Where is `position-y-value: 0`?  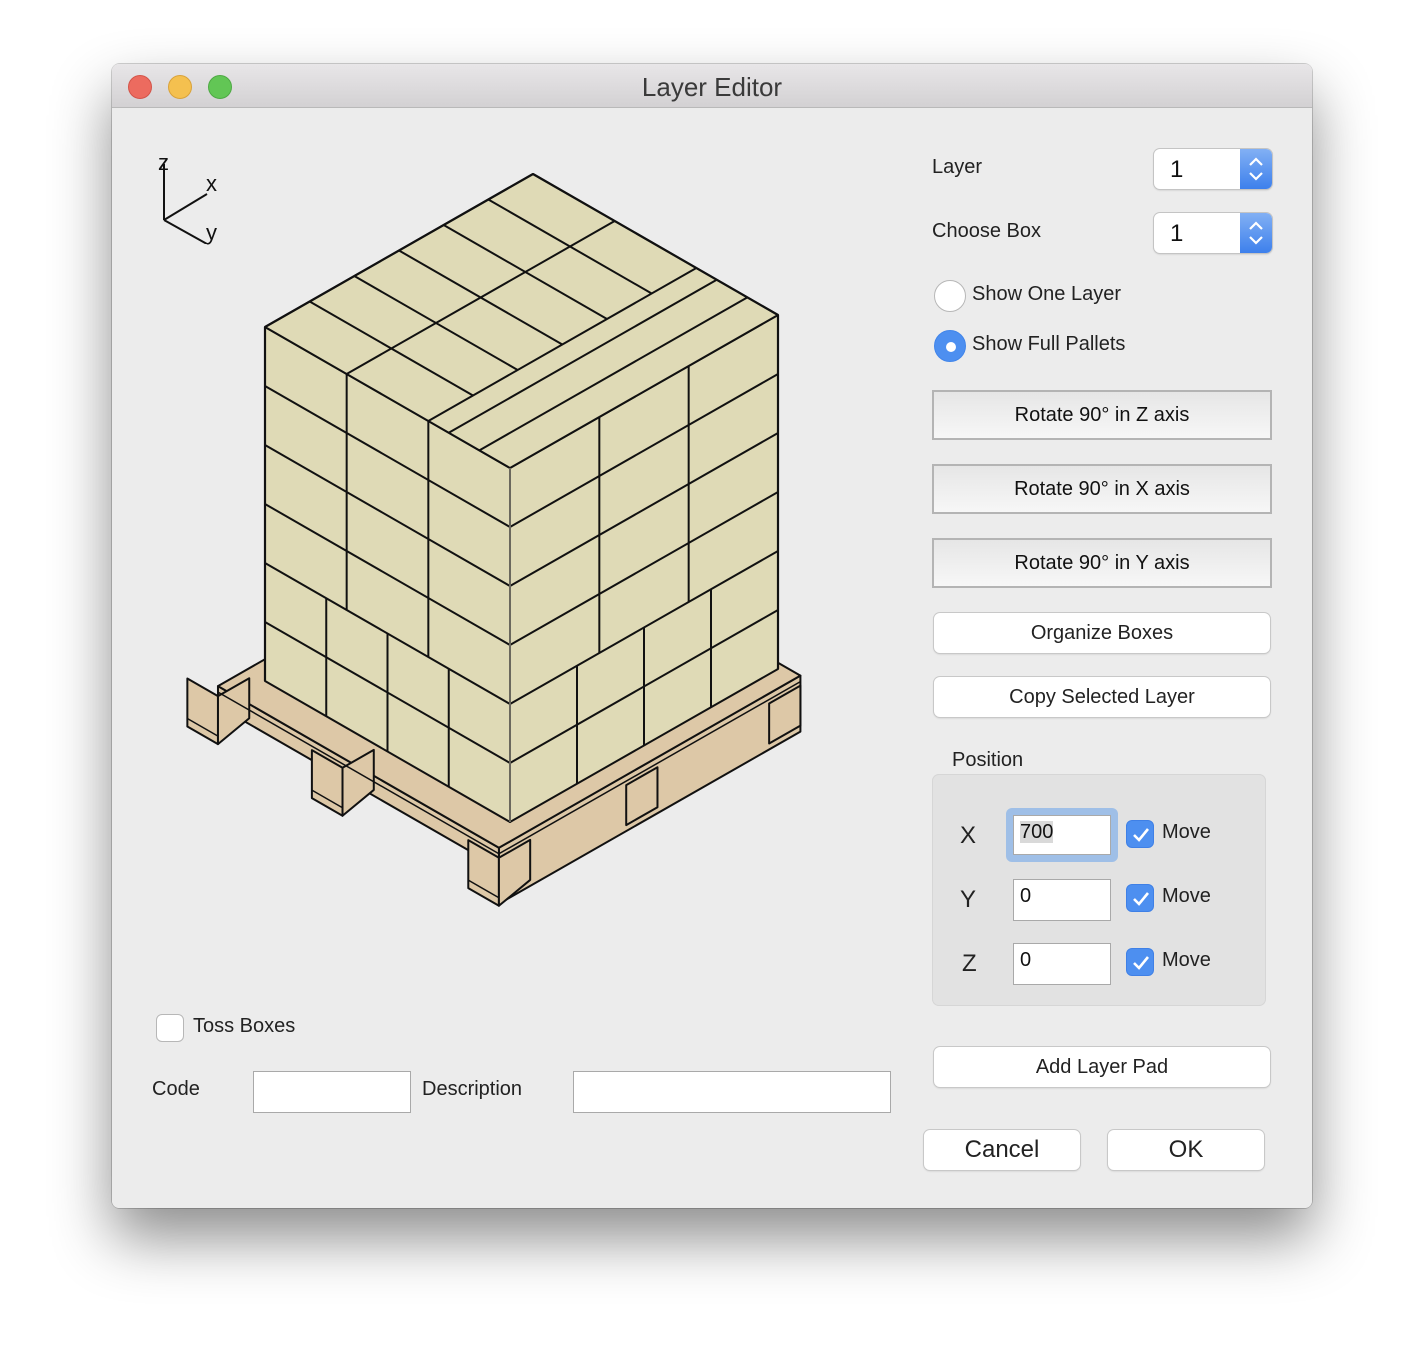 position-y-value: 0 is located at coordinates (1026, 896).